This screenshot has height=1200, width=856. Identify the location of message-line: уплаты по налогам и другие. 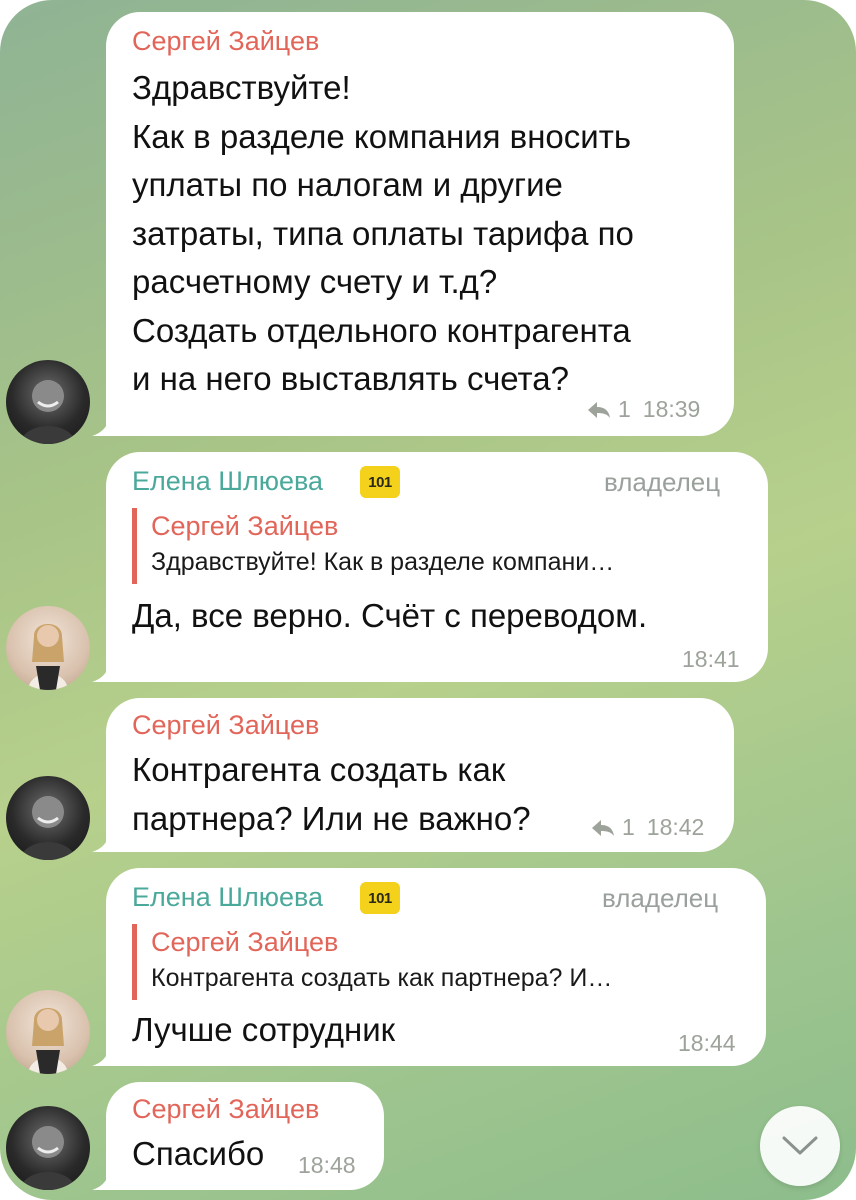
(347, 184).